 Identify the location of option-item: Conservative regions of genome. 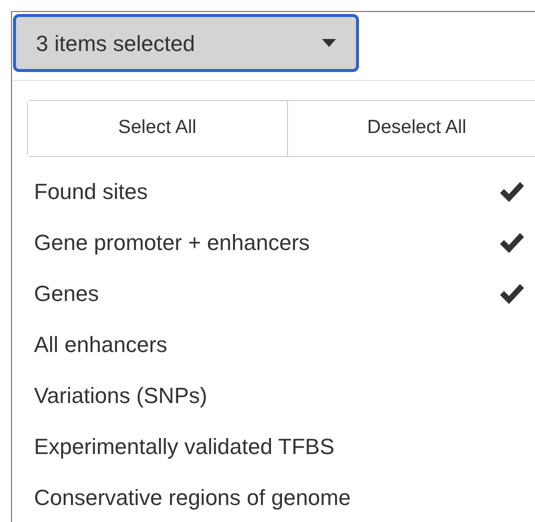
(281, 497).